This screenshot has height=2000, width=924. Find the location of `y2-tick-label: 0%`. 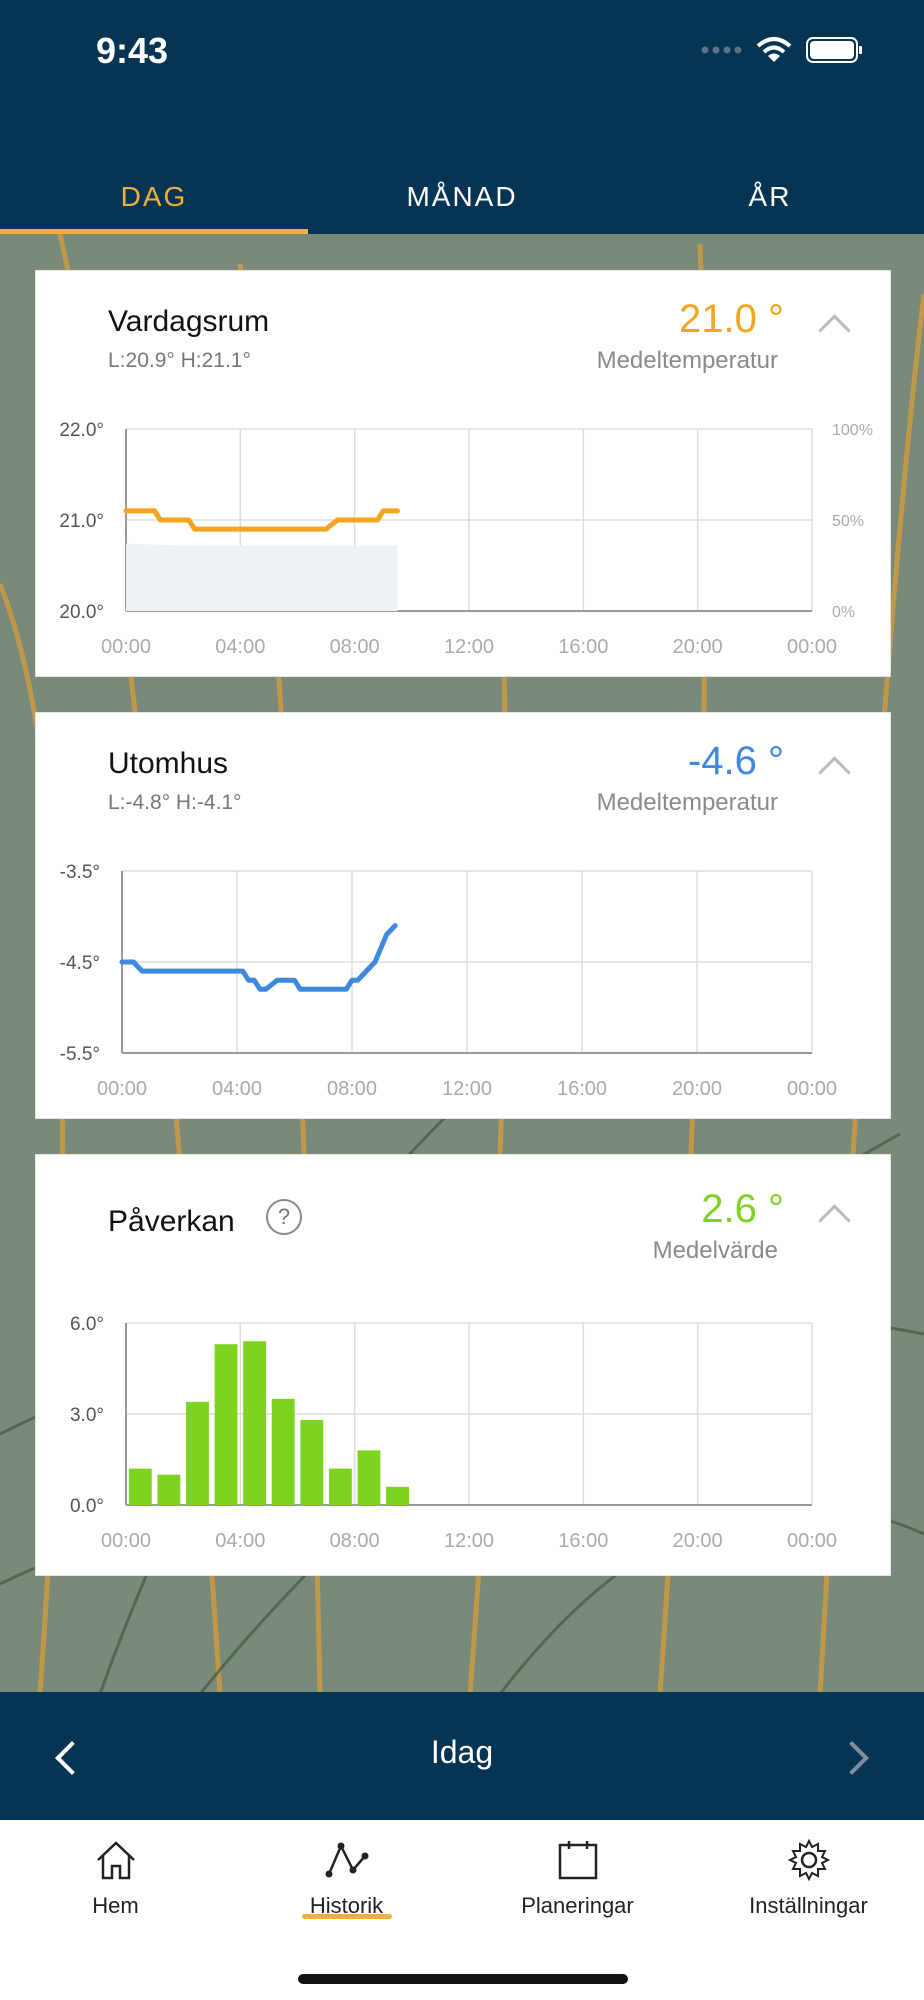

y2-tick-label: 0% is located at coordinates (843, 612).